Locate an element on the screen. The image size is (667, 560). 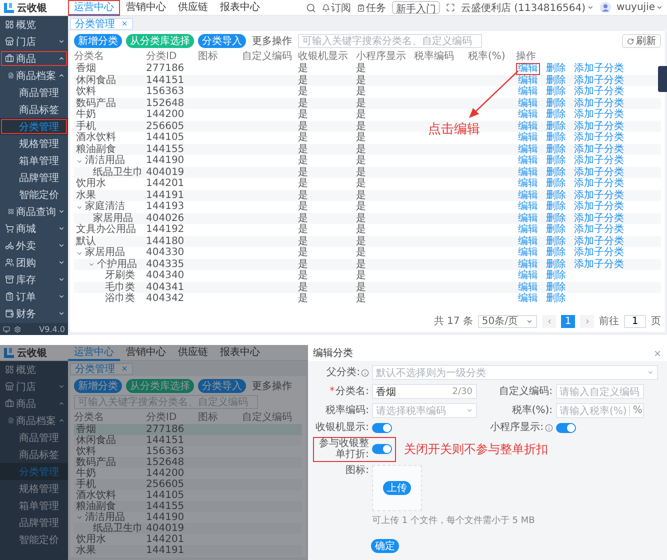
sidebar-item: 库存 is located at coordinates (34, 279).